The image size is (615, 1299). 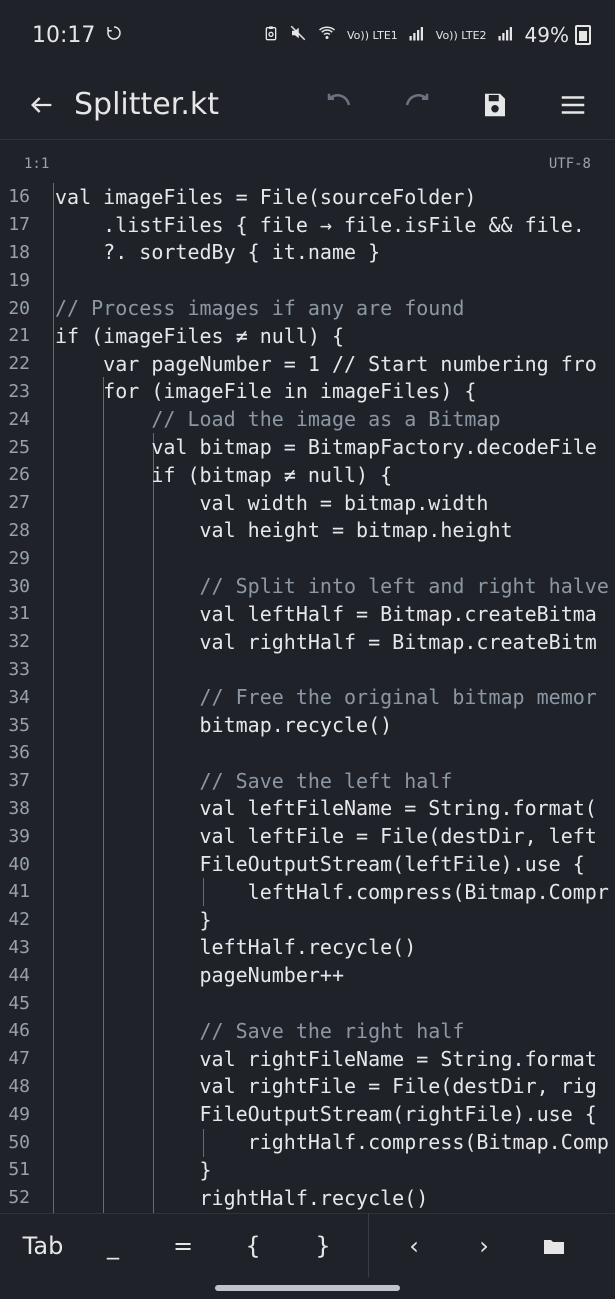 What do you see at coordinates (19, 669) in the screenshot?
I see `line-number: 33` at bounding box center [19, 669].